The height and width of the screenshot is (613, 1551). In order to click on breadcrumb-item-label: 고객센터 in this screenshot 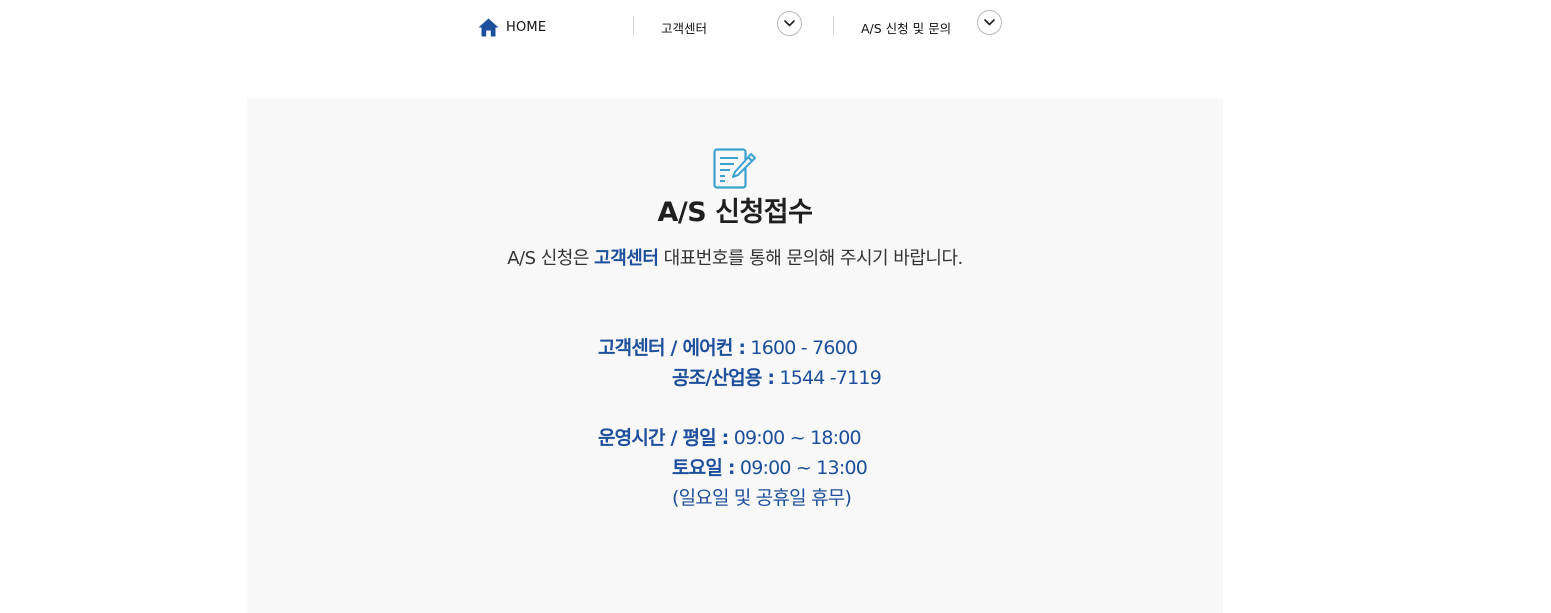, I will do `click(684, 28)`.